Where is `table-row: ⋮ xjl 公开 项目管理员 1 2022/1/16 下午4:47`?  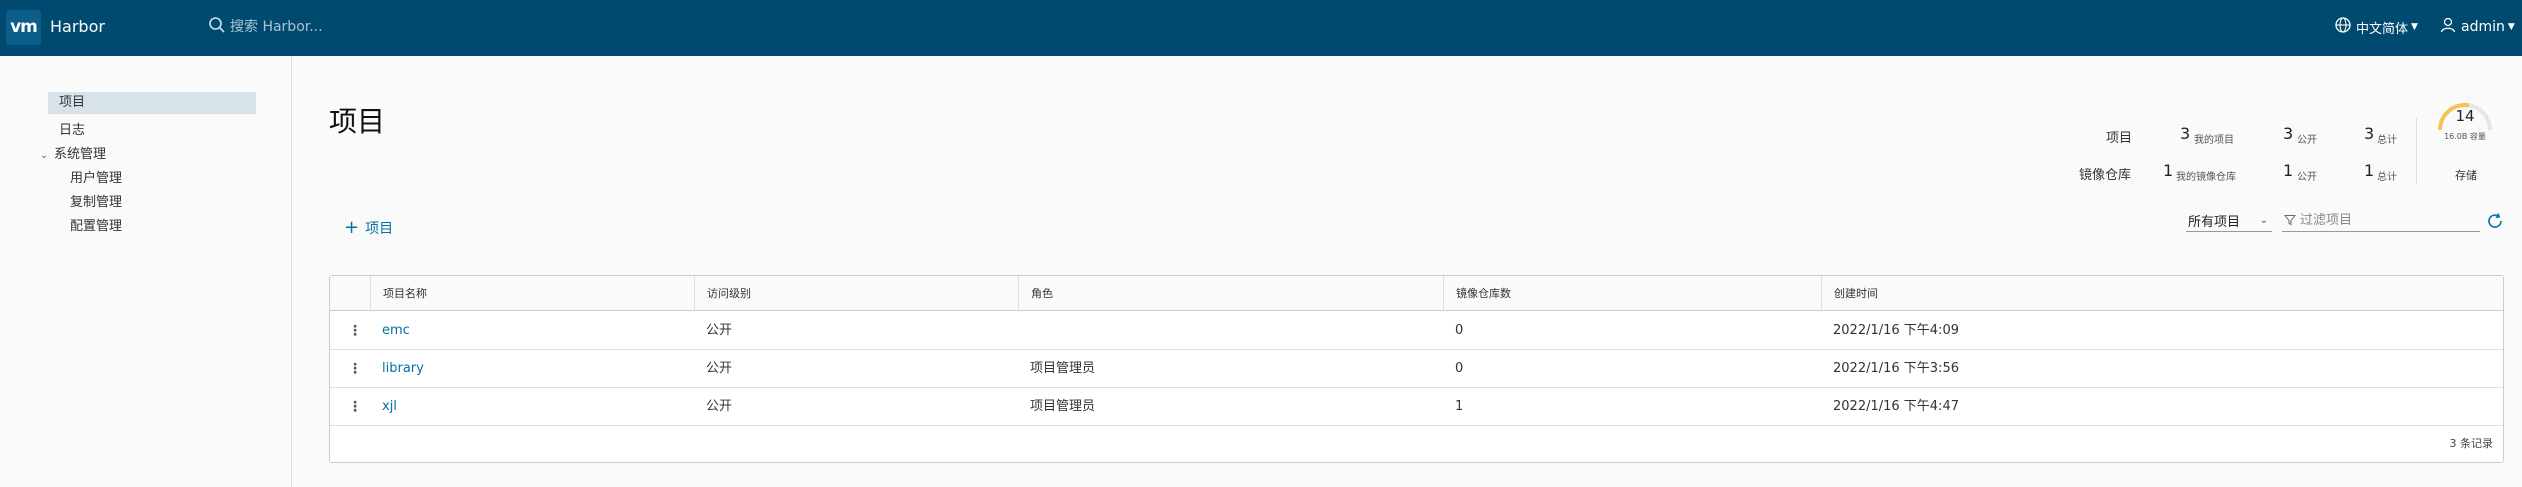
table-row: ⋮ xjl 公开 项目管理员 1 2022/1/16 下午4:47 is located at coordinates (1416, 407).